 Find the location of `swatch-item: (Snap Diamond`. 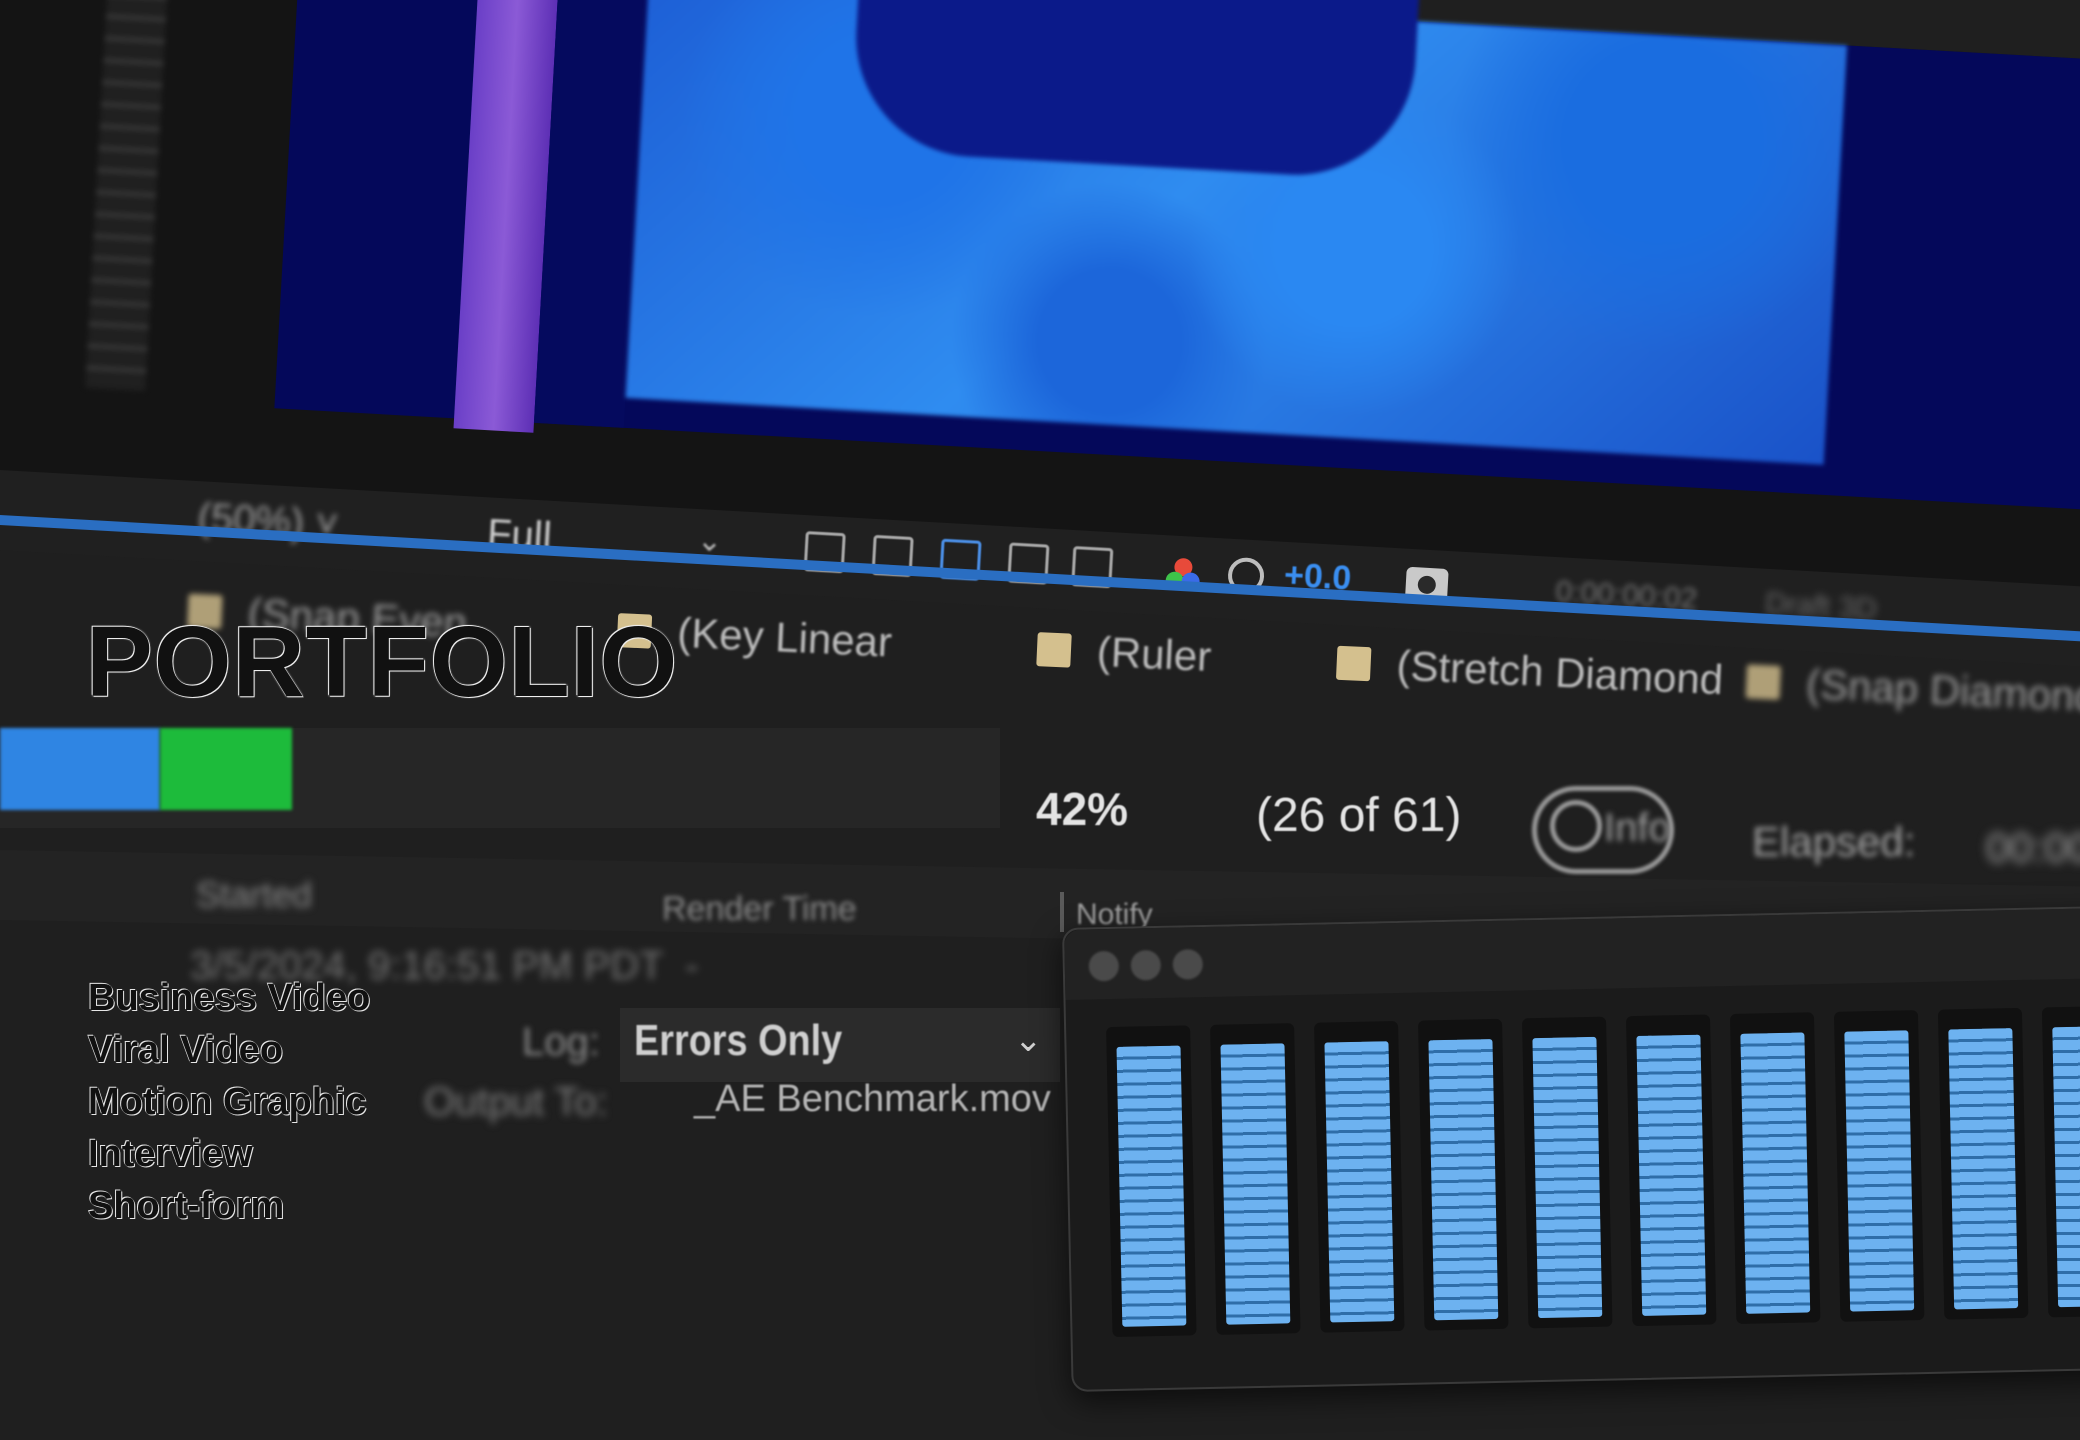

swatch-item: (Snap Diamond is located at coordinates (1912, 689).